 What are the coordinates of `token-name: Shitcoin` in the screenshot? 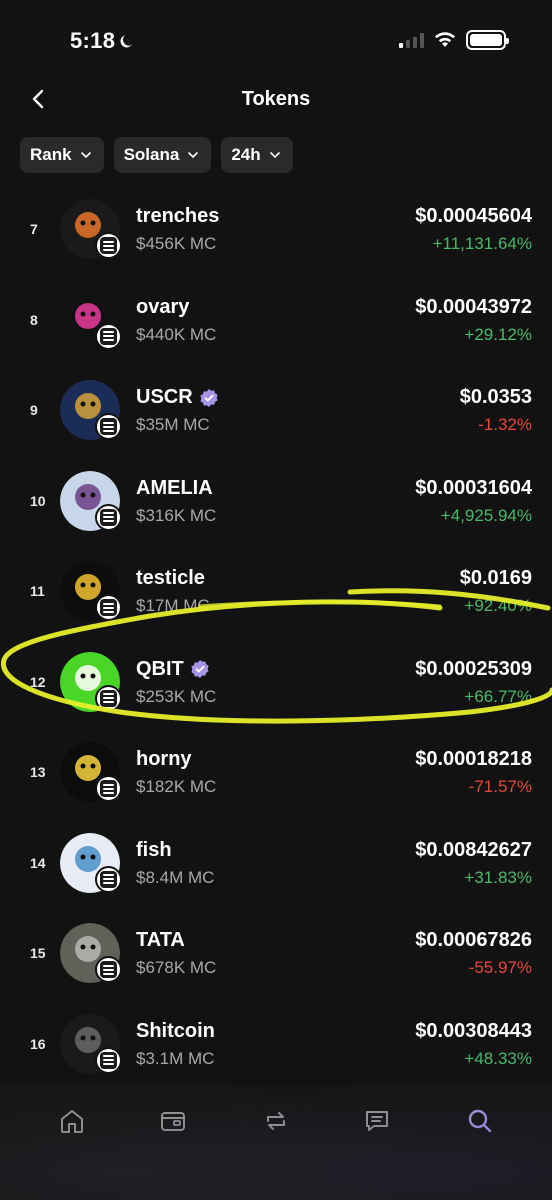 It's located at (175, 1030).